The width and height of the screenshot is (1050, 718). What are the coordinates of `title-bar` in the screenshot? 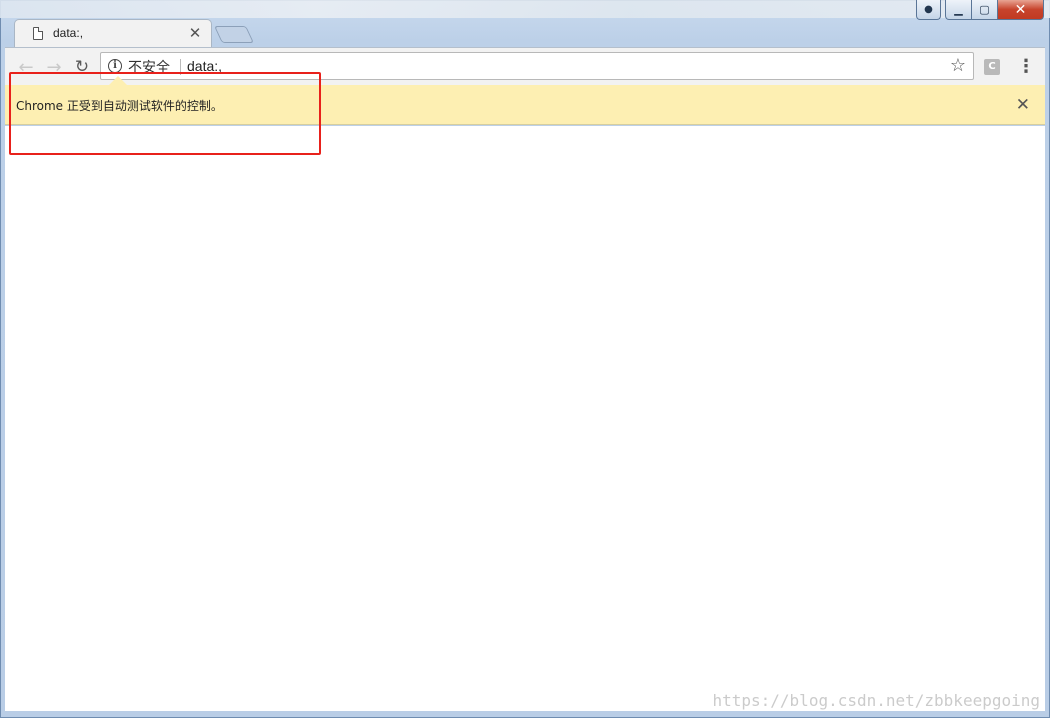 It's located at (525, 9).